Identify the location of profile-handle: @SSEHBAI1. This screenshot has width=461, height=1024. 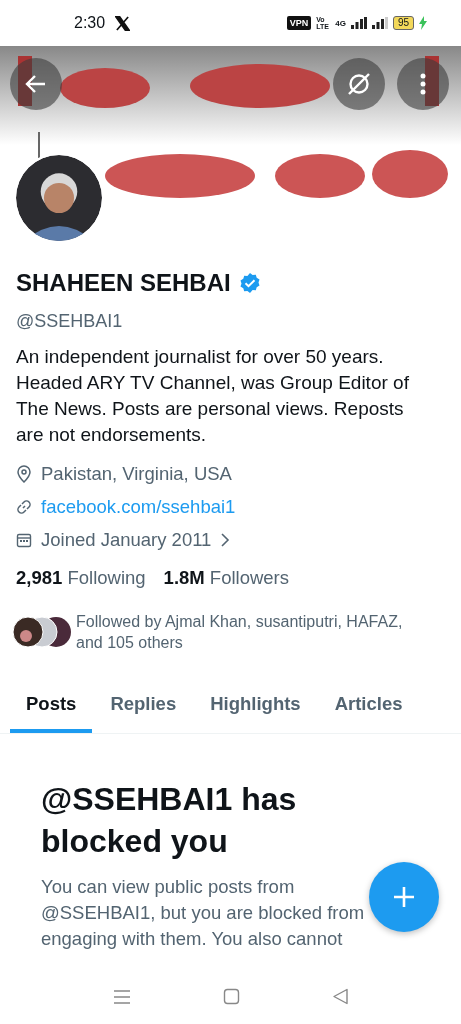
(70, 321).